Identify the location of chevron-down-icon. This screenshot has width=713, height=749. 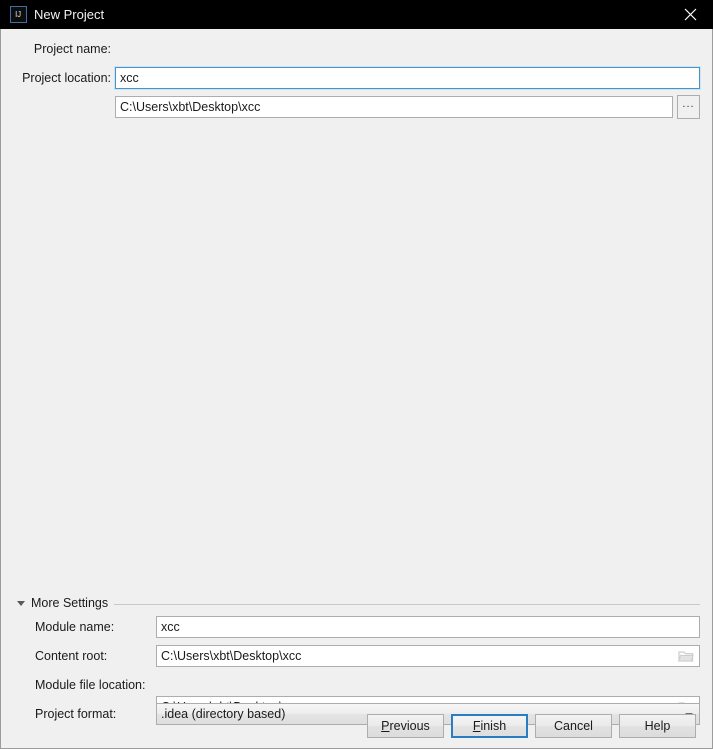
(20, 603).